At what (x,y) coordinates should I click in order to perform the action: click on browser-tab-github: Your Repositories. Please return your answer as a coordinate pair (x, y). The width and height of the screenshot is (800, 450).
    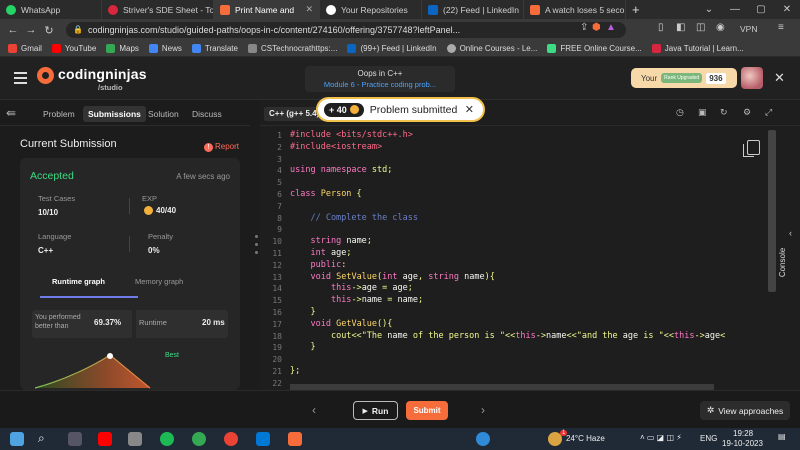
    Looking at the image, I should click on (371, 9).